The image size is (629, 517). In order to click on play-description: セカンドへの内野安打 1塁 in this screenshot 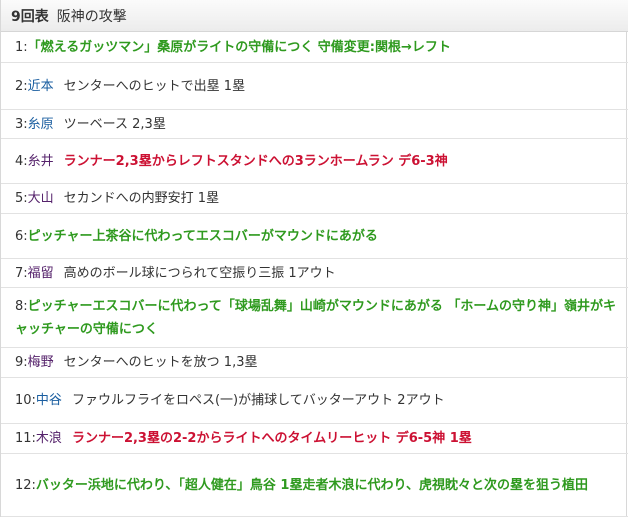, I will do `click(141, 198)`.